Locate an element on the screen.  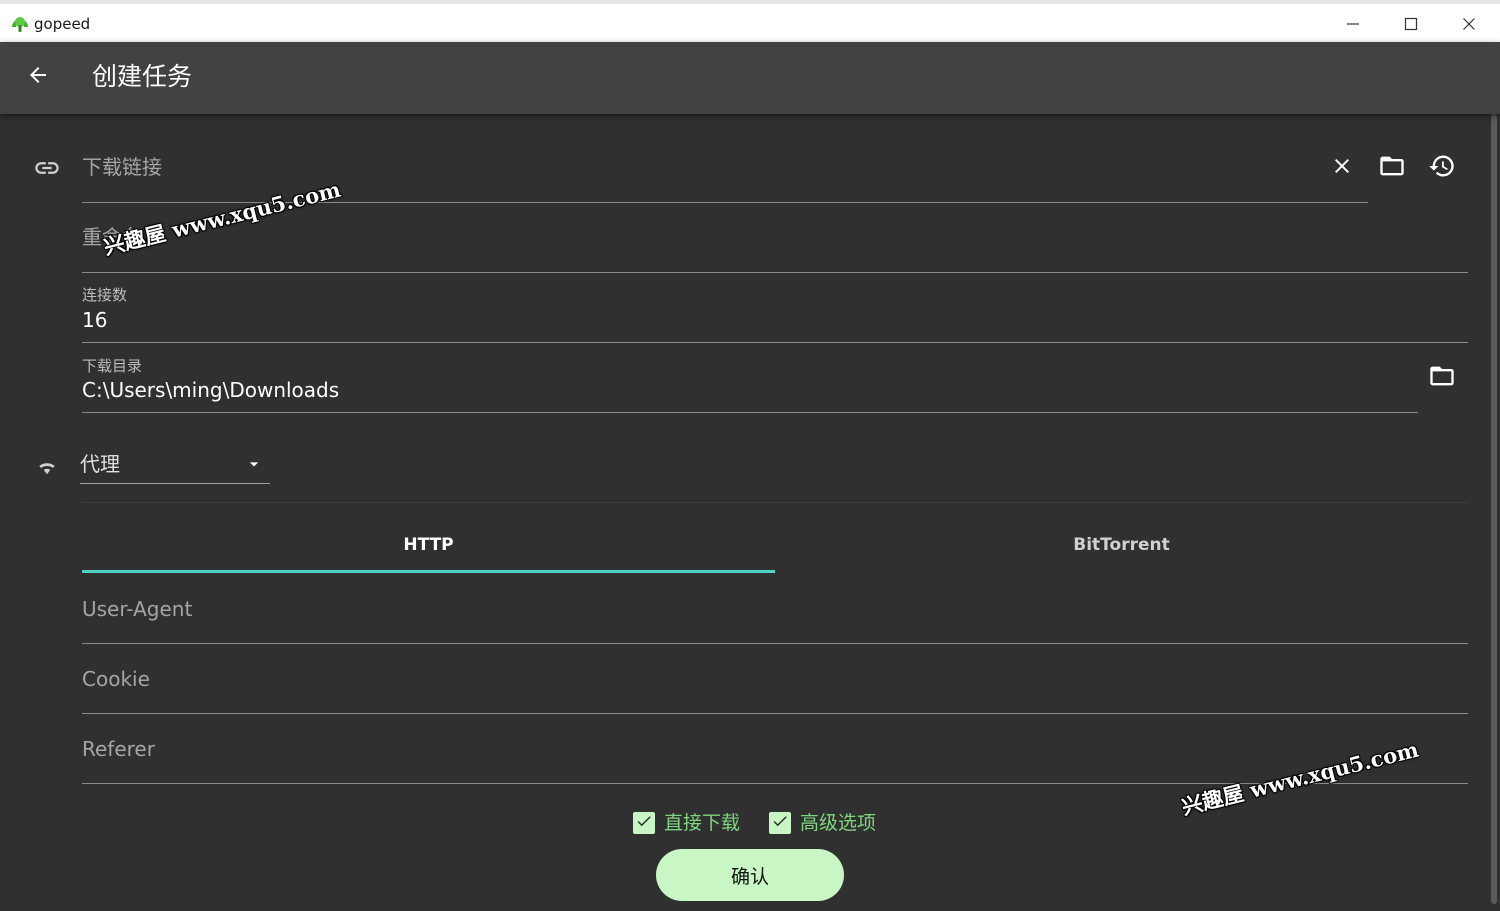
back-button is located at coordinates (38, 77).